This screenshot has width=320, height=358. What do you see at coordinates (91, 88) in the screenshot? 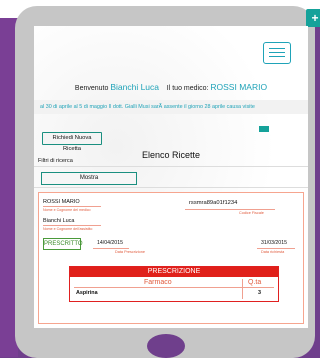
I see `welcome-prefix: Benvenuto` at bounding box center [91, 88].